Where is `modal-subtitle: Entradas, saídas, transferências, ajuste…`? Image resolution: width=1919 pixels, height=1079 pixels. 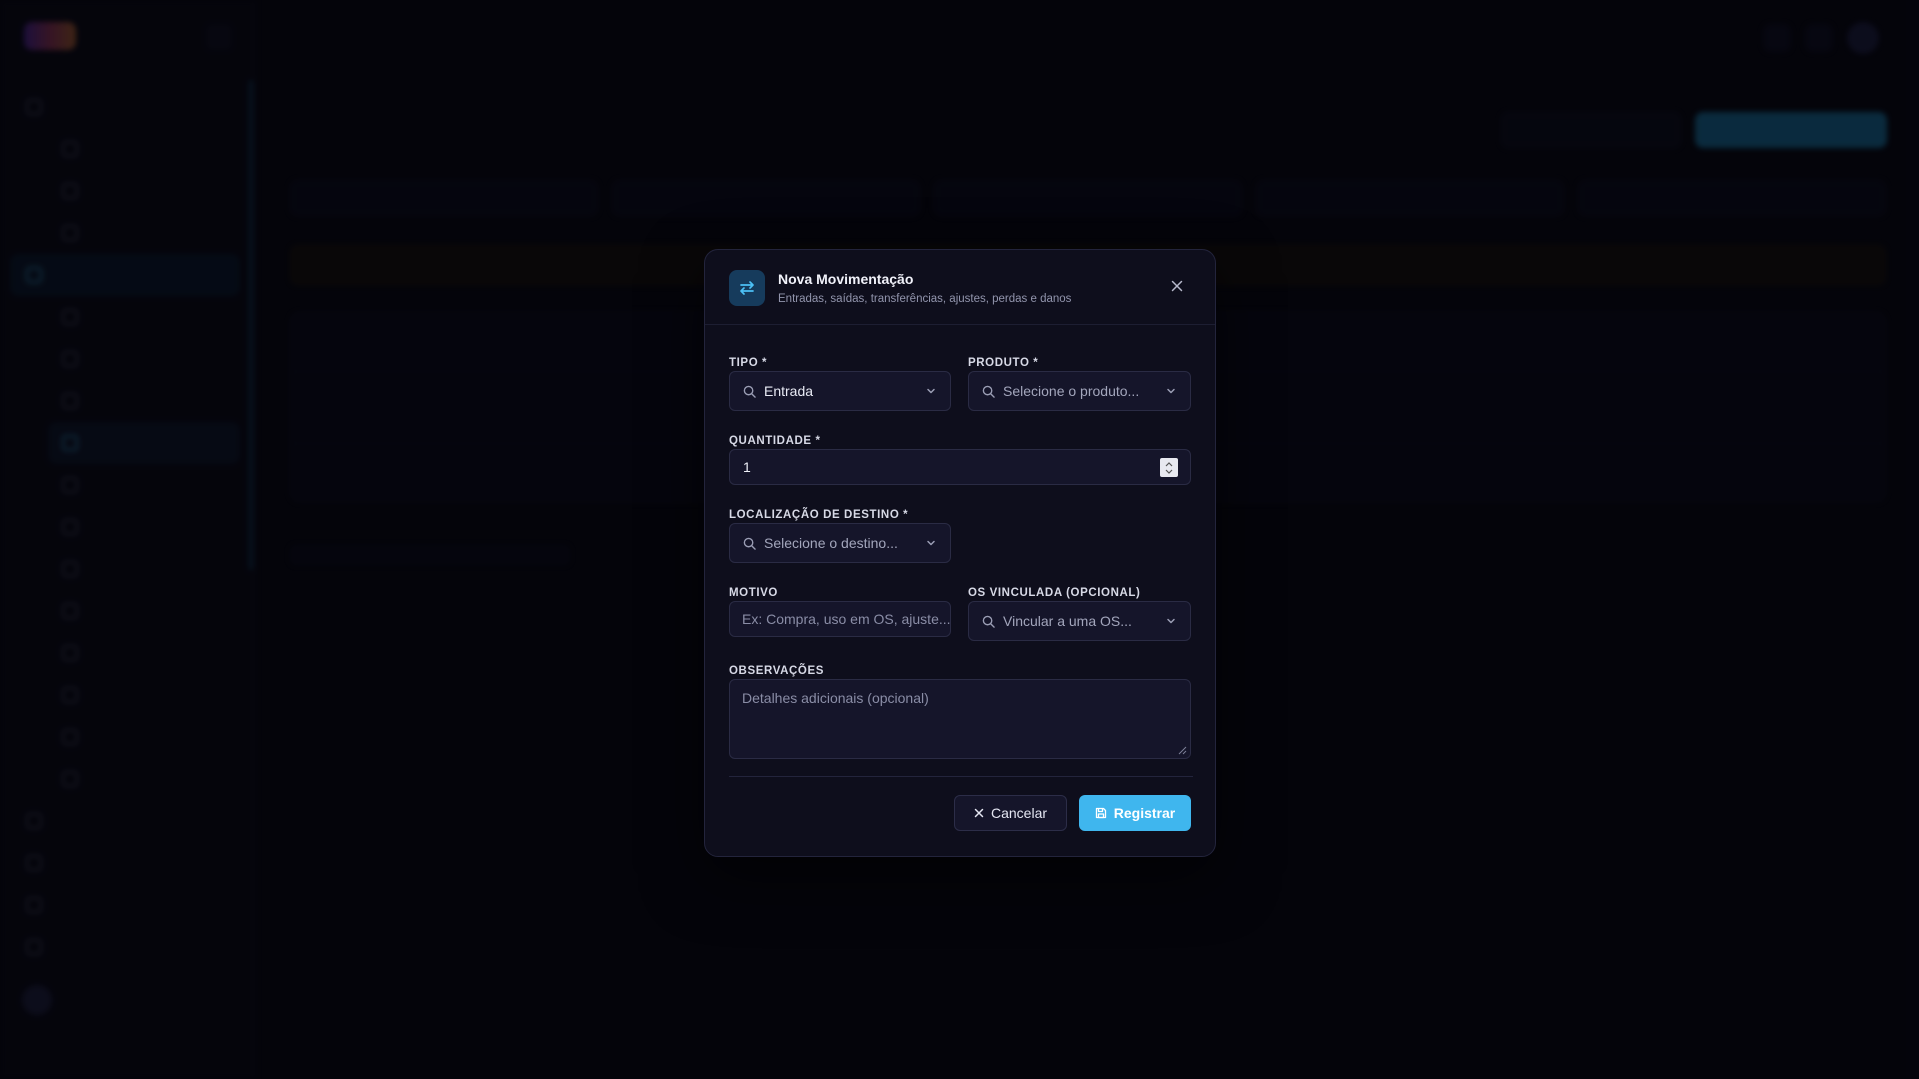 modal-subtitle: Entradas, saídas, transferências, ajuste… is located at coordinates (925, 299).